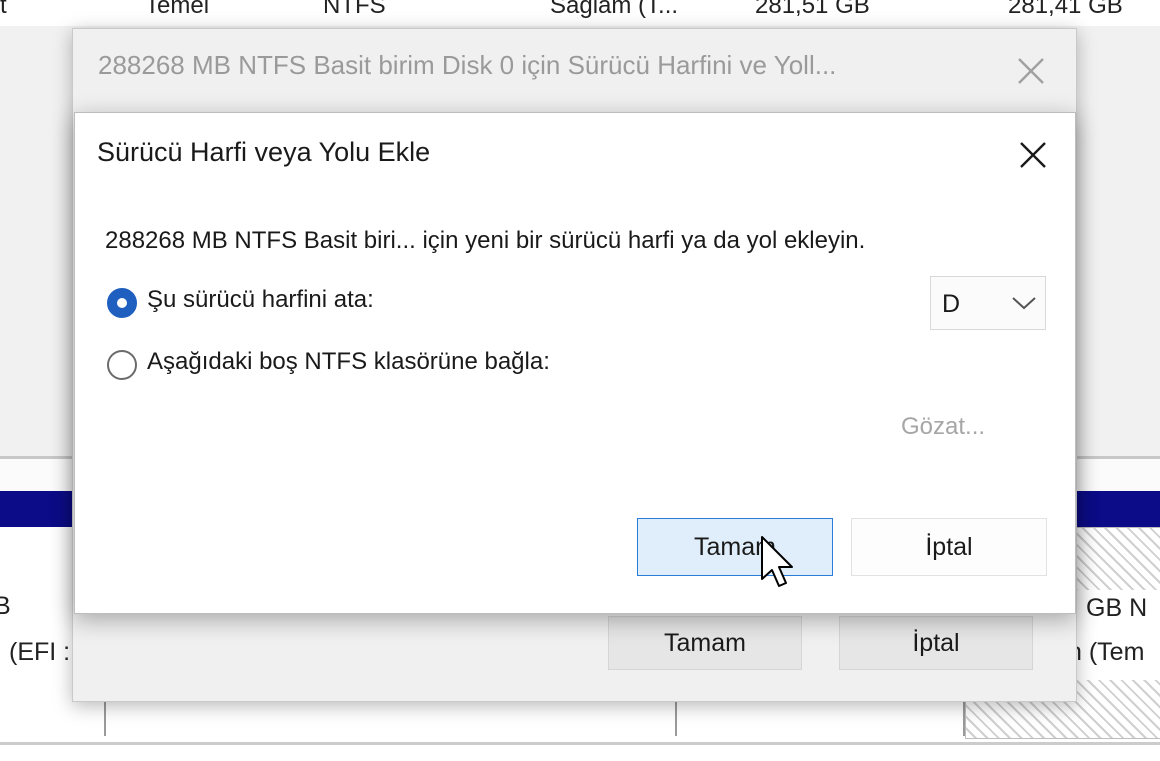 This screenshot has width=1160, height=761. What do you see at coordinates (348, 362) in the screenshot?
I see `mount-folder-label: Aşağıdaki boş NTFS klasörüne bağla:` at bounding box center [348, 362].